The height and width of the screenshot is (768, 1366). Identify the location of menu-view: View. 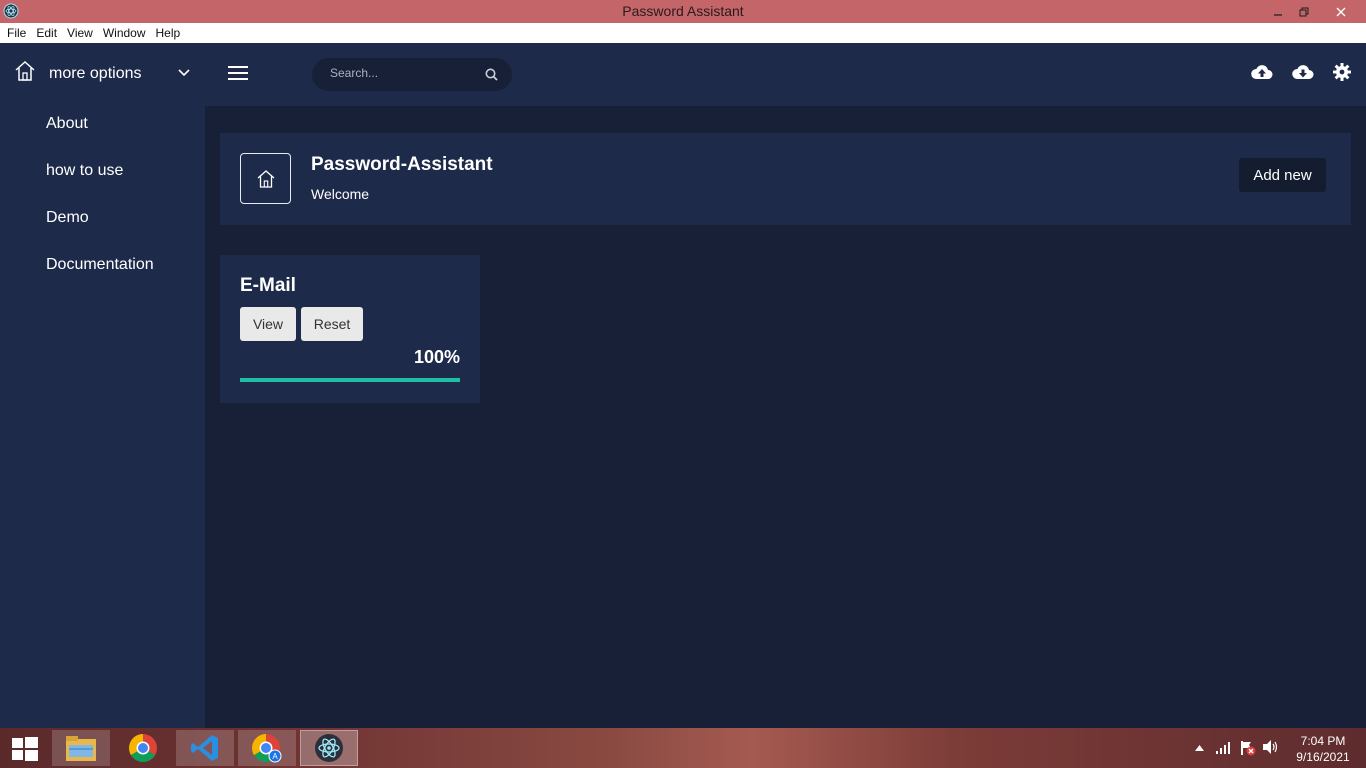
(81, 33).